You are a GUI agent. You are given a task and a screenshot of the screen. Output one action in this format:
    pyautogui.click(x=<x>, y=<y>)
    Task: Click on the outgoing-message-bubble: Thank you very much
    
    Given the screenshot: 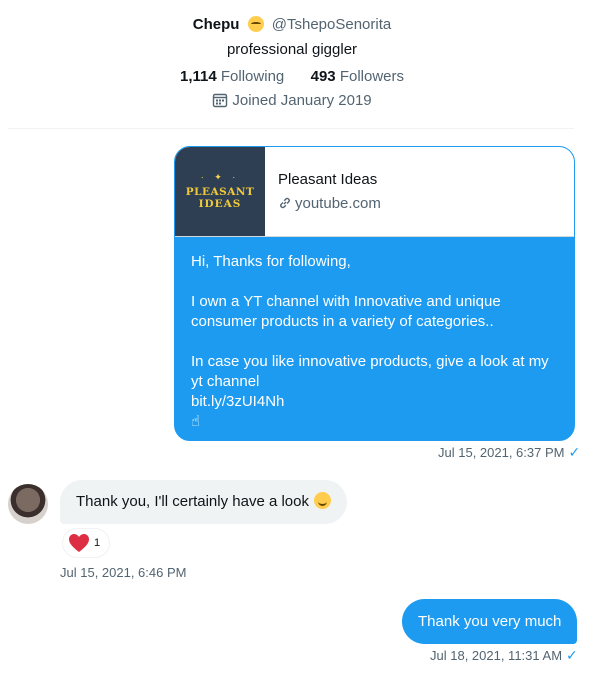 What is the action you would take?
    pyautogui.click(x=490, y=621)
    